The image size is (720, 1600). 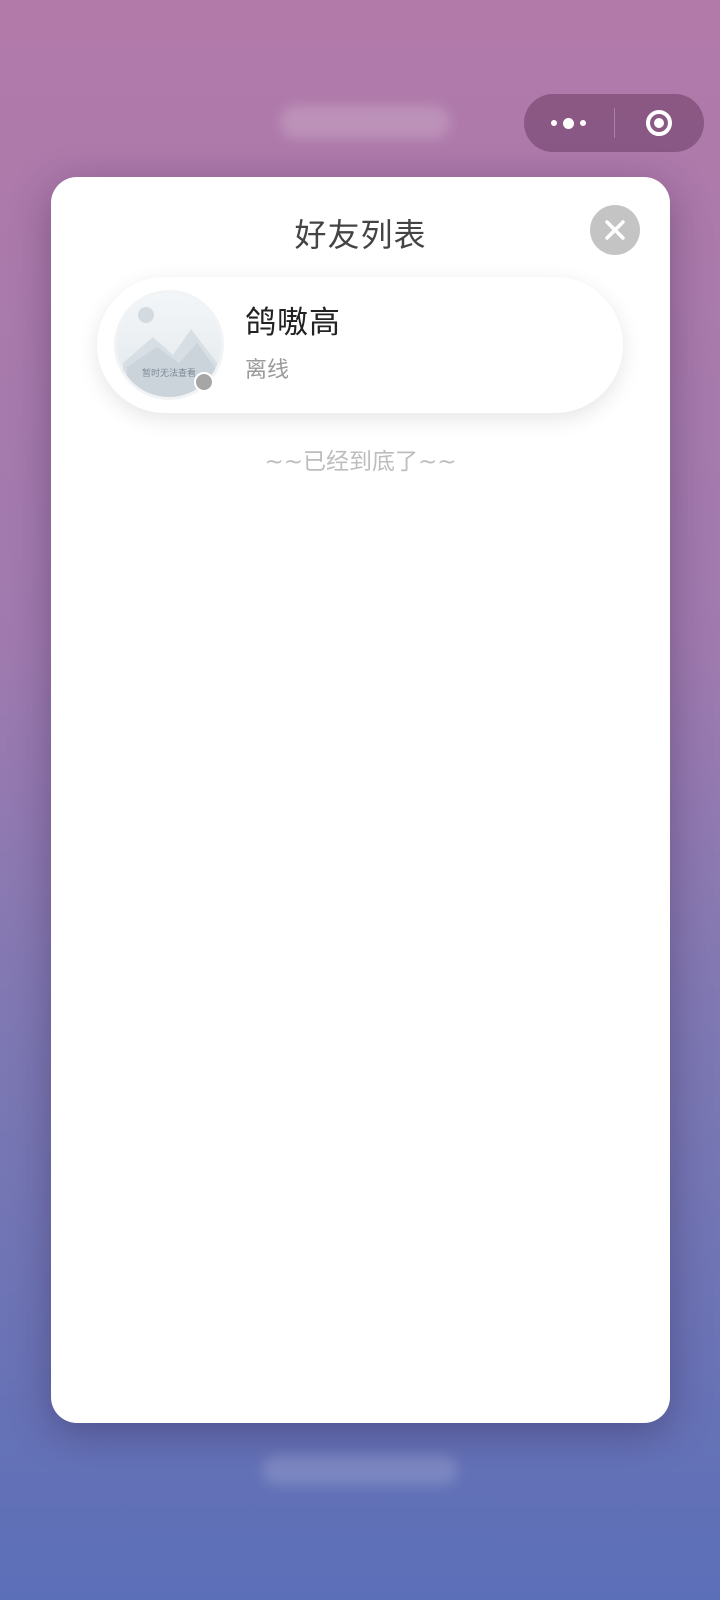 What do you see at coordinates (293, 323) in the screenshot?
I see `friend-name: 鸽嗷高` at bounding box center [293, 323].